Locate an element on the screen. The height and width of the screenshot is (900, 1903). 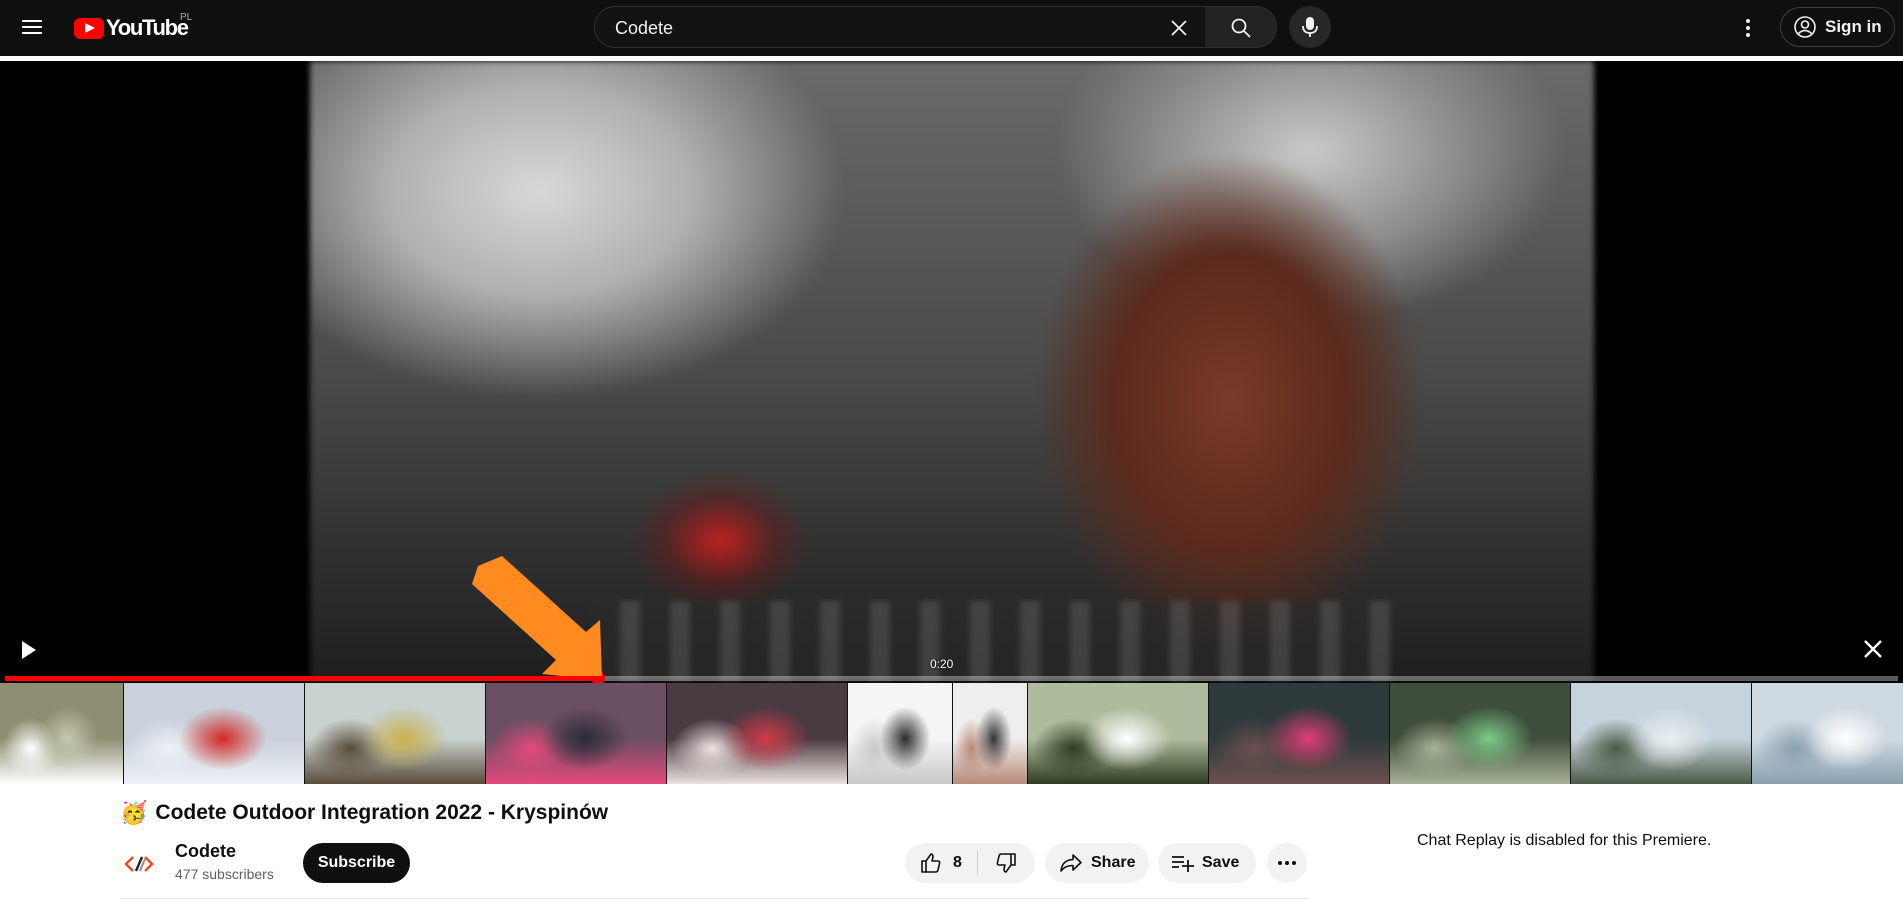
divider-line is located at coordinates (714, 898).